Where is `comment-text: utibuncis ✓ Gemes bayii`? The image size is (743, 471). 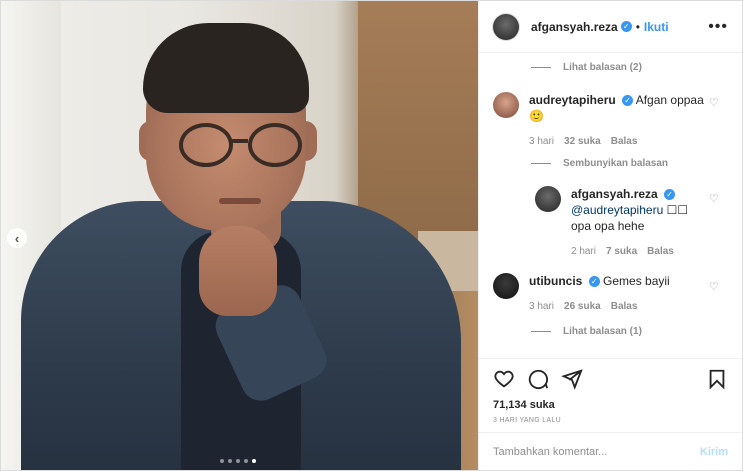
comment-text: utibuncis ✓ Gemes bayii is located at coordinates (599, 281).